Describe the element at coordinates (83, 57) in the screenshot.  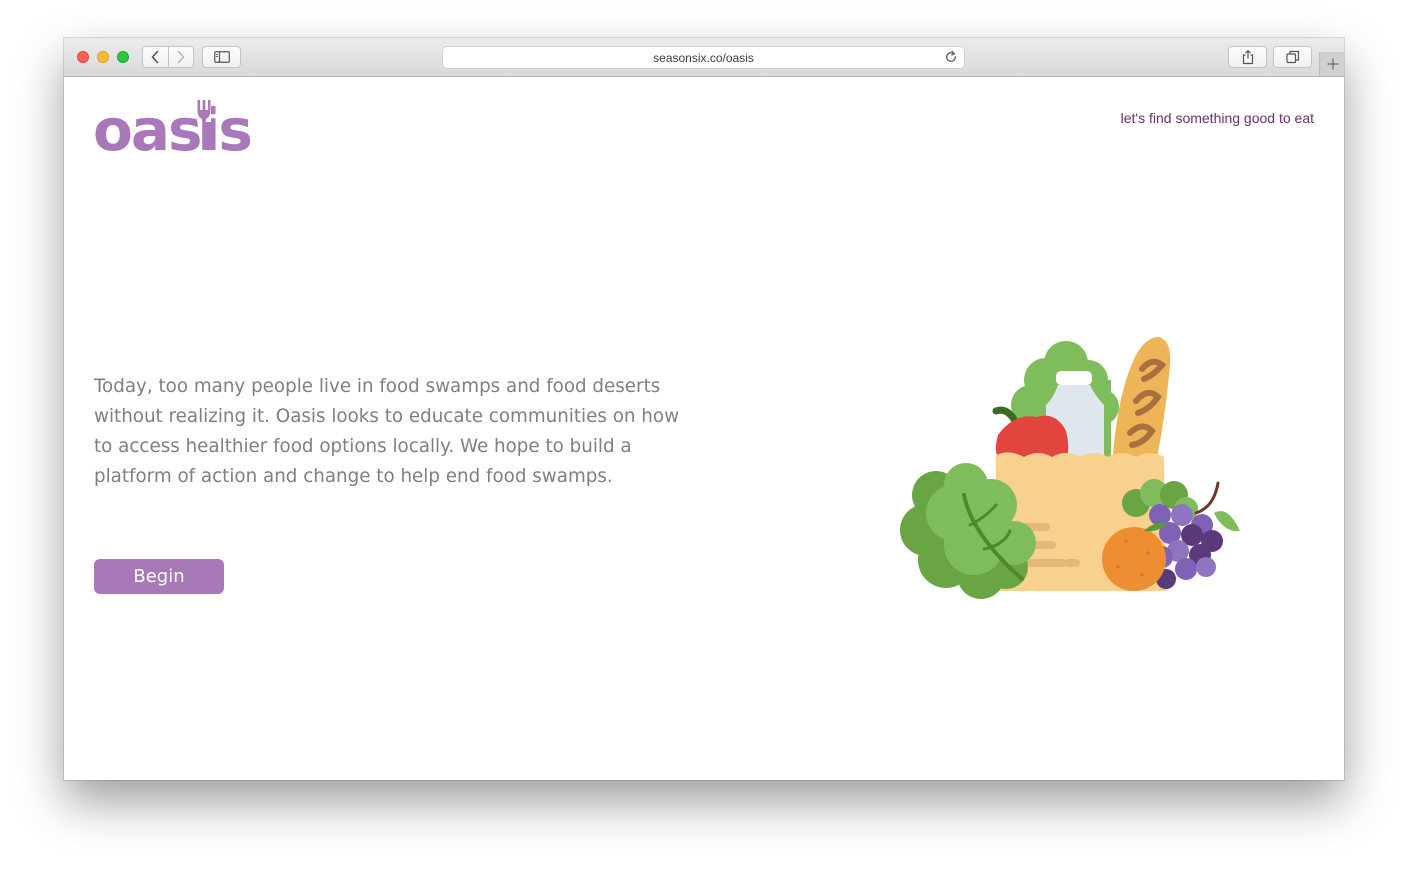
I see `close-window-button` at that location.